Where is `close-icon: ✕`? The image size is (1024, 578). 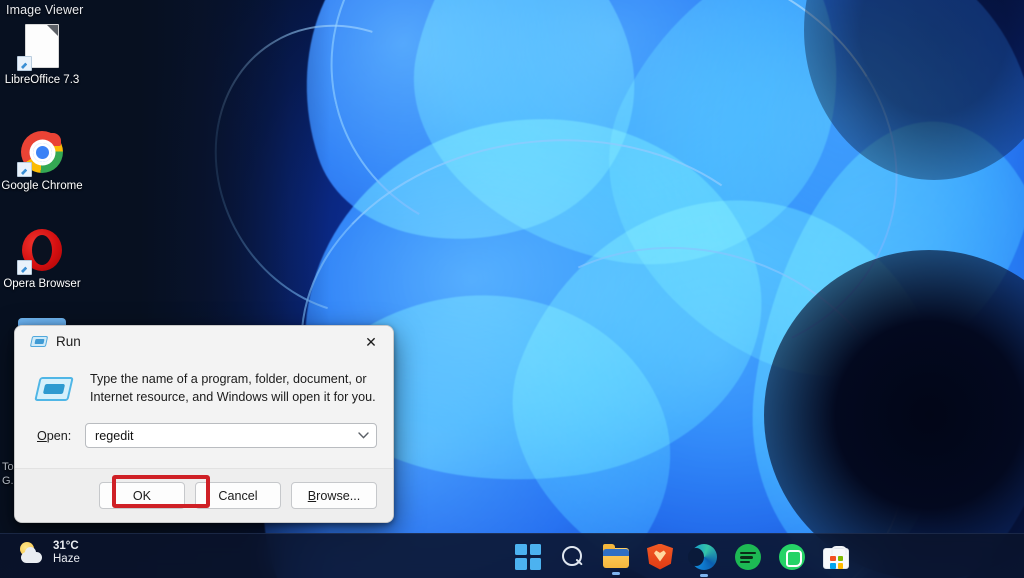
close-icon: ✕ is located at coordinates (371, 341).